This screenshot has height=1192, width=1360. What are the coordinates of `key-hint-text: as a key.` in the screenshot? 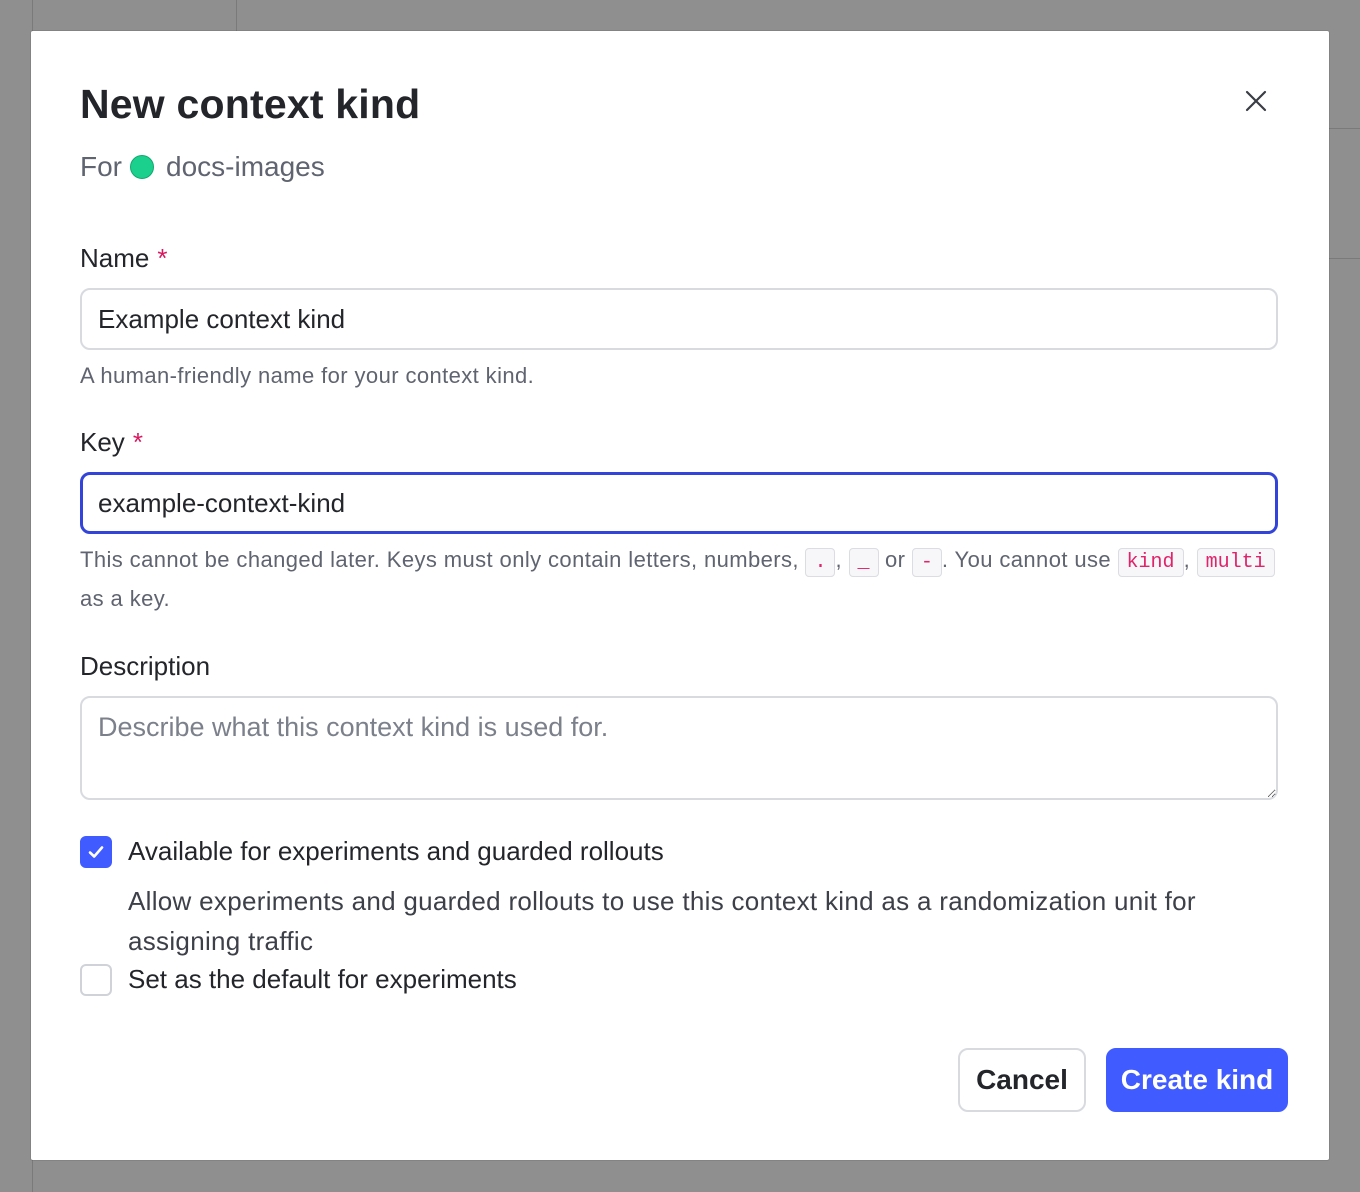 It's located at (125, 598).